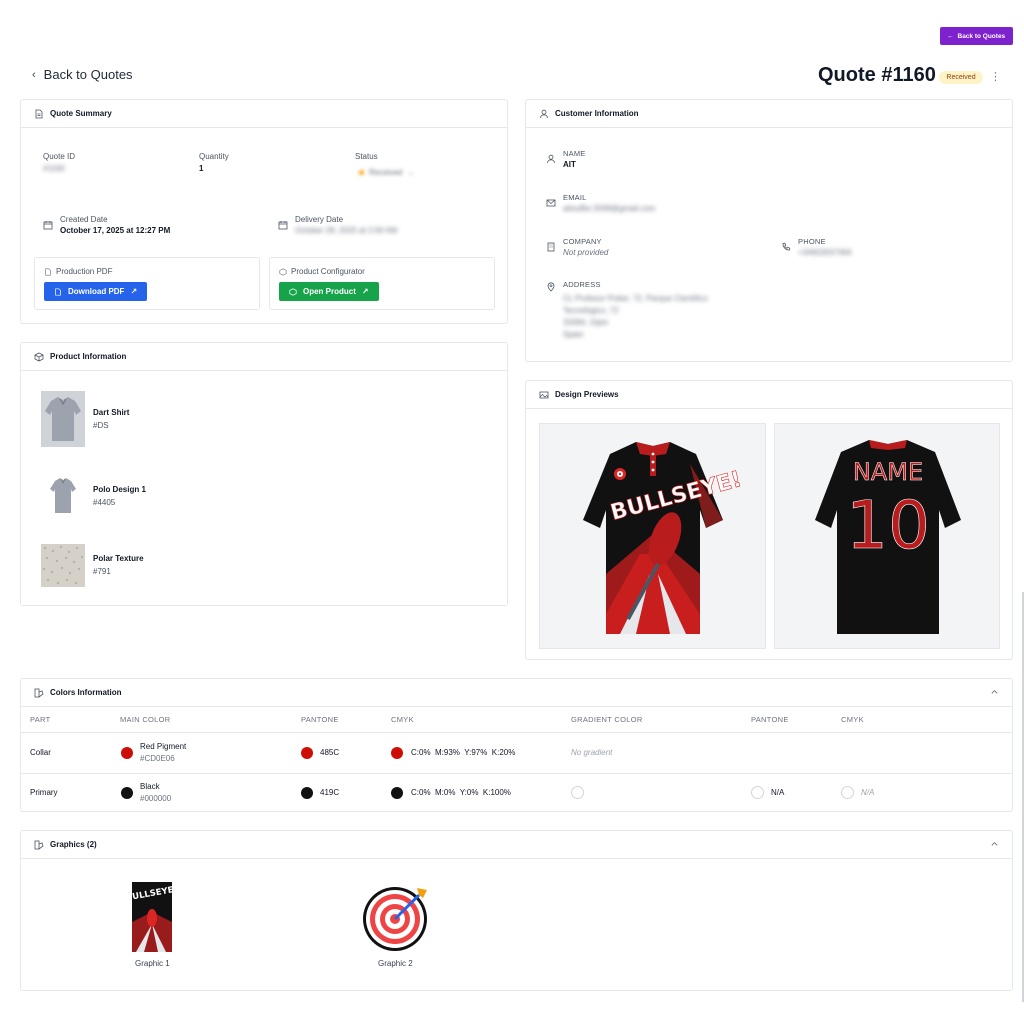  I want to click on download-pdf-button: Download PDF ↗, so click(96, 291).